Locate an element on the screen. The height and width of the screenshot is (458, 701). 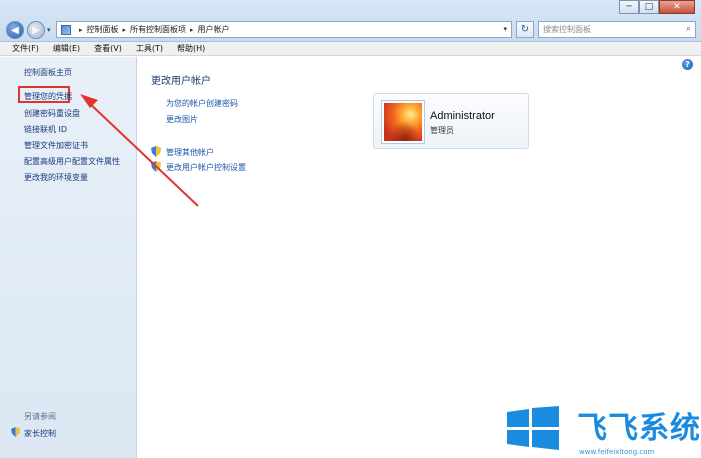
breadcrumb-all-items: 所有控制面板项 is located at coordinates (158, 29).